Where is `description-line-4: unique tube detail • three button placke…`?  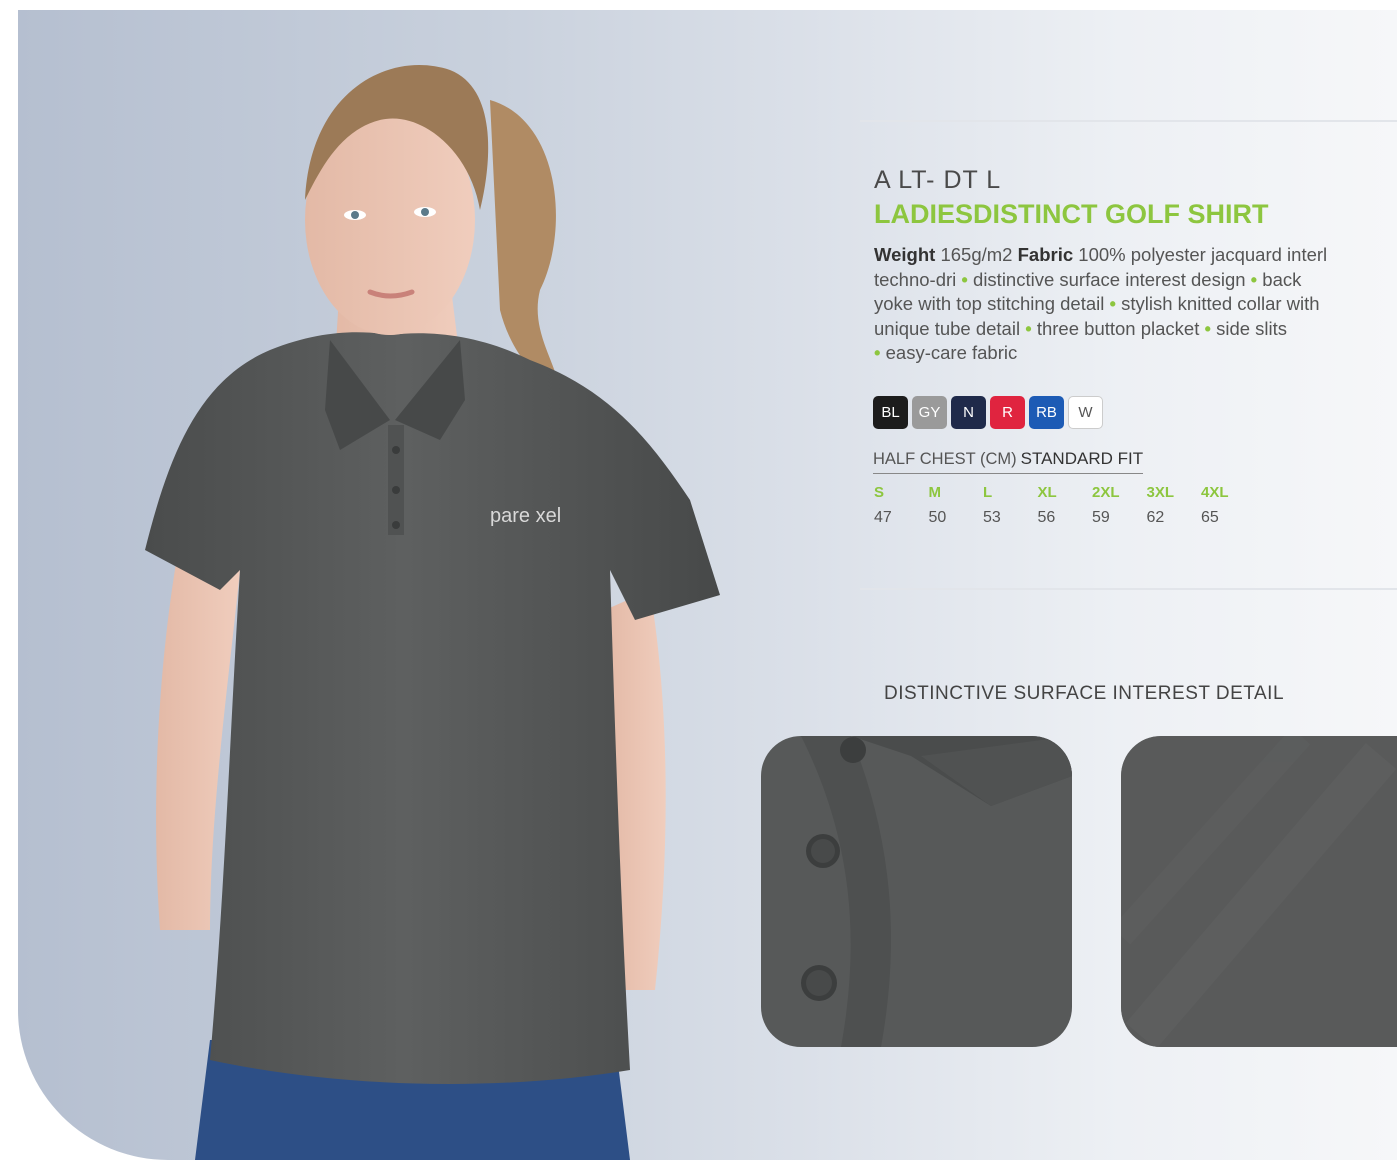 description-line-4: unique tube detail • three button placke… is located at coordinates (1134, 329).